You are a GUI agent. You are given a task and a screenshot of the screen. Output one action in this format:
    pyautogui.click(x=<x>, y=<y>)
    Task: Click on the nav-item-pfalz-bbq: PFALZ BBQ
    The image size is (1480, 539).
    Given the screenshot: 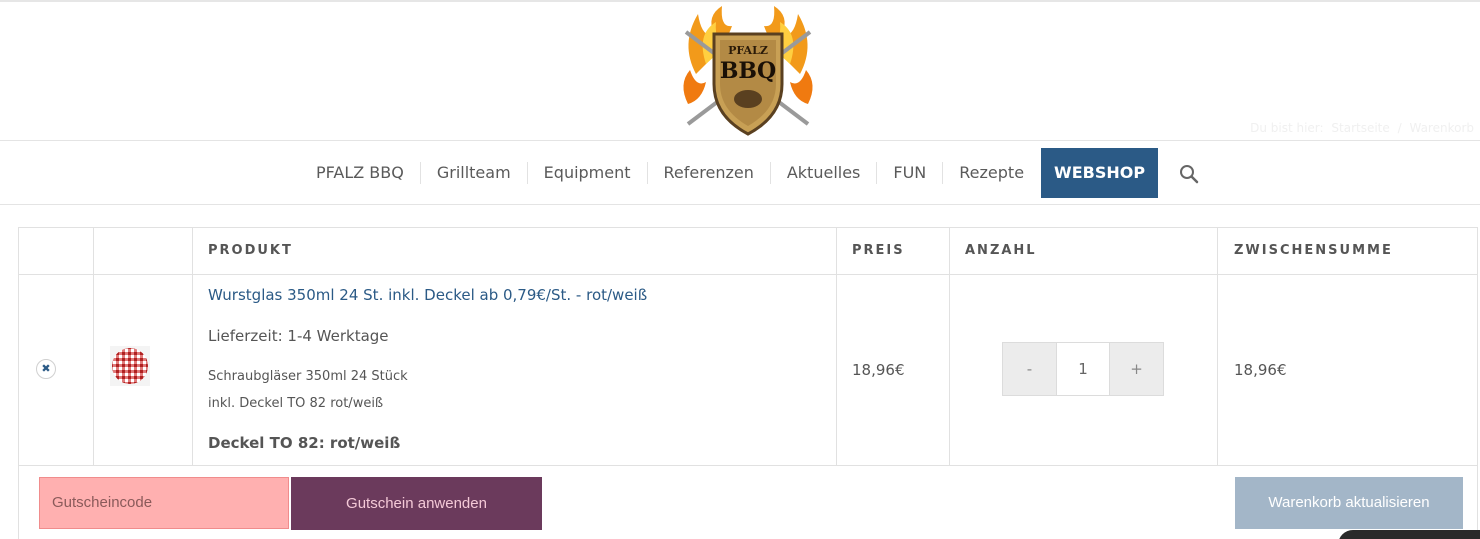 What is the action you would take?
    pyautogui.click(x=360, y=173)
    